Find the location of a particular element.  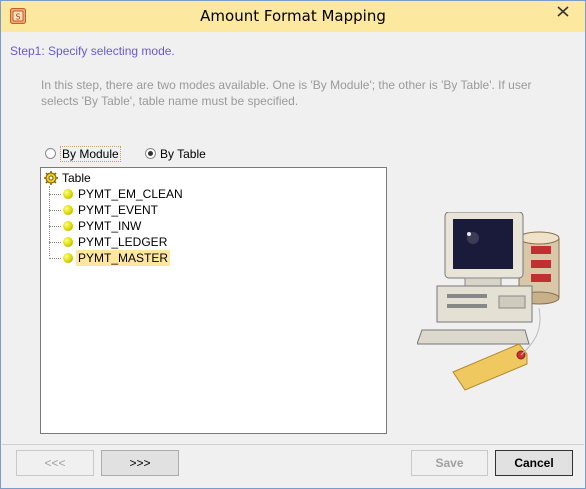

by-table-label: By Table is located at coordinates (183, 154).